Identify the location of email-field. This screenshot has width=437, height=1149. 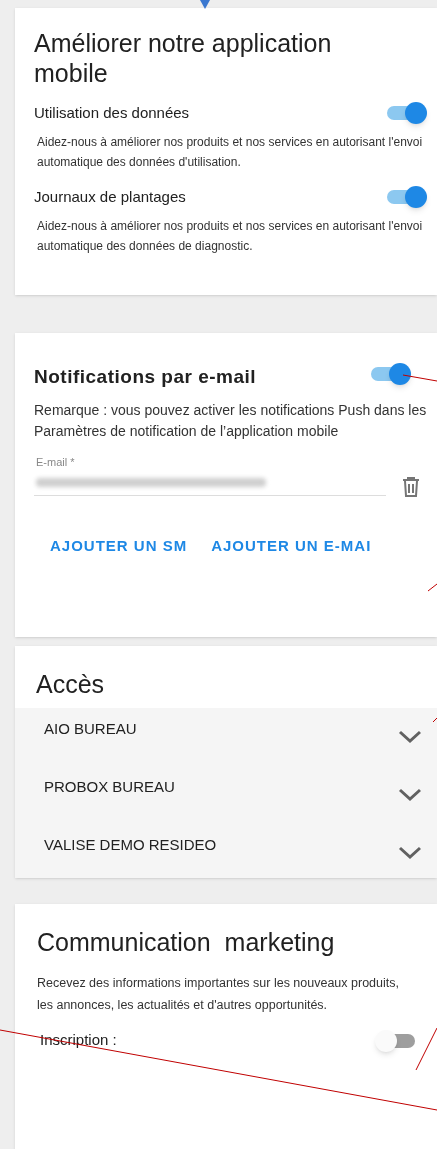
(210, 486).